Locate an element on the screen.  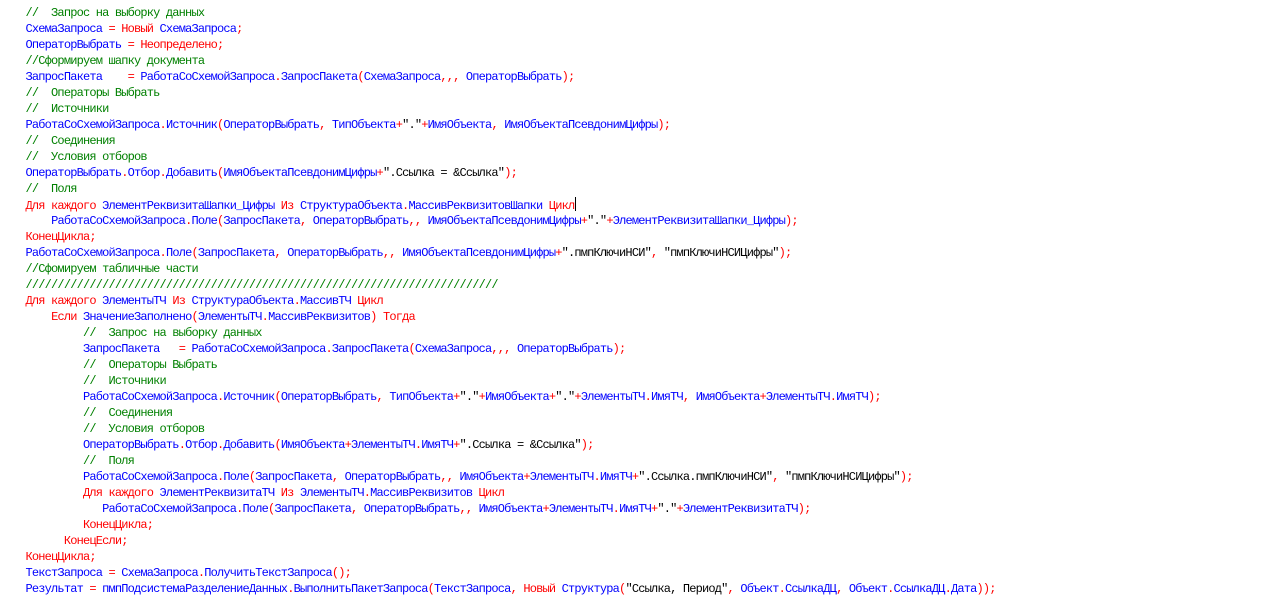
code-identifier: ЭлементыТЧ is located at coordinates (383, 445).